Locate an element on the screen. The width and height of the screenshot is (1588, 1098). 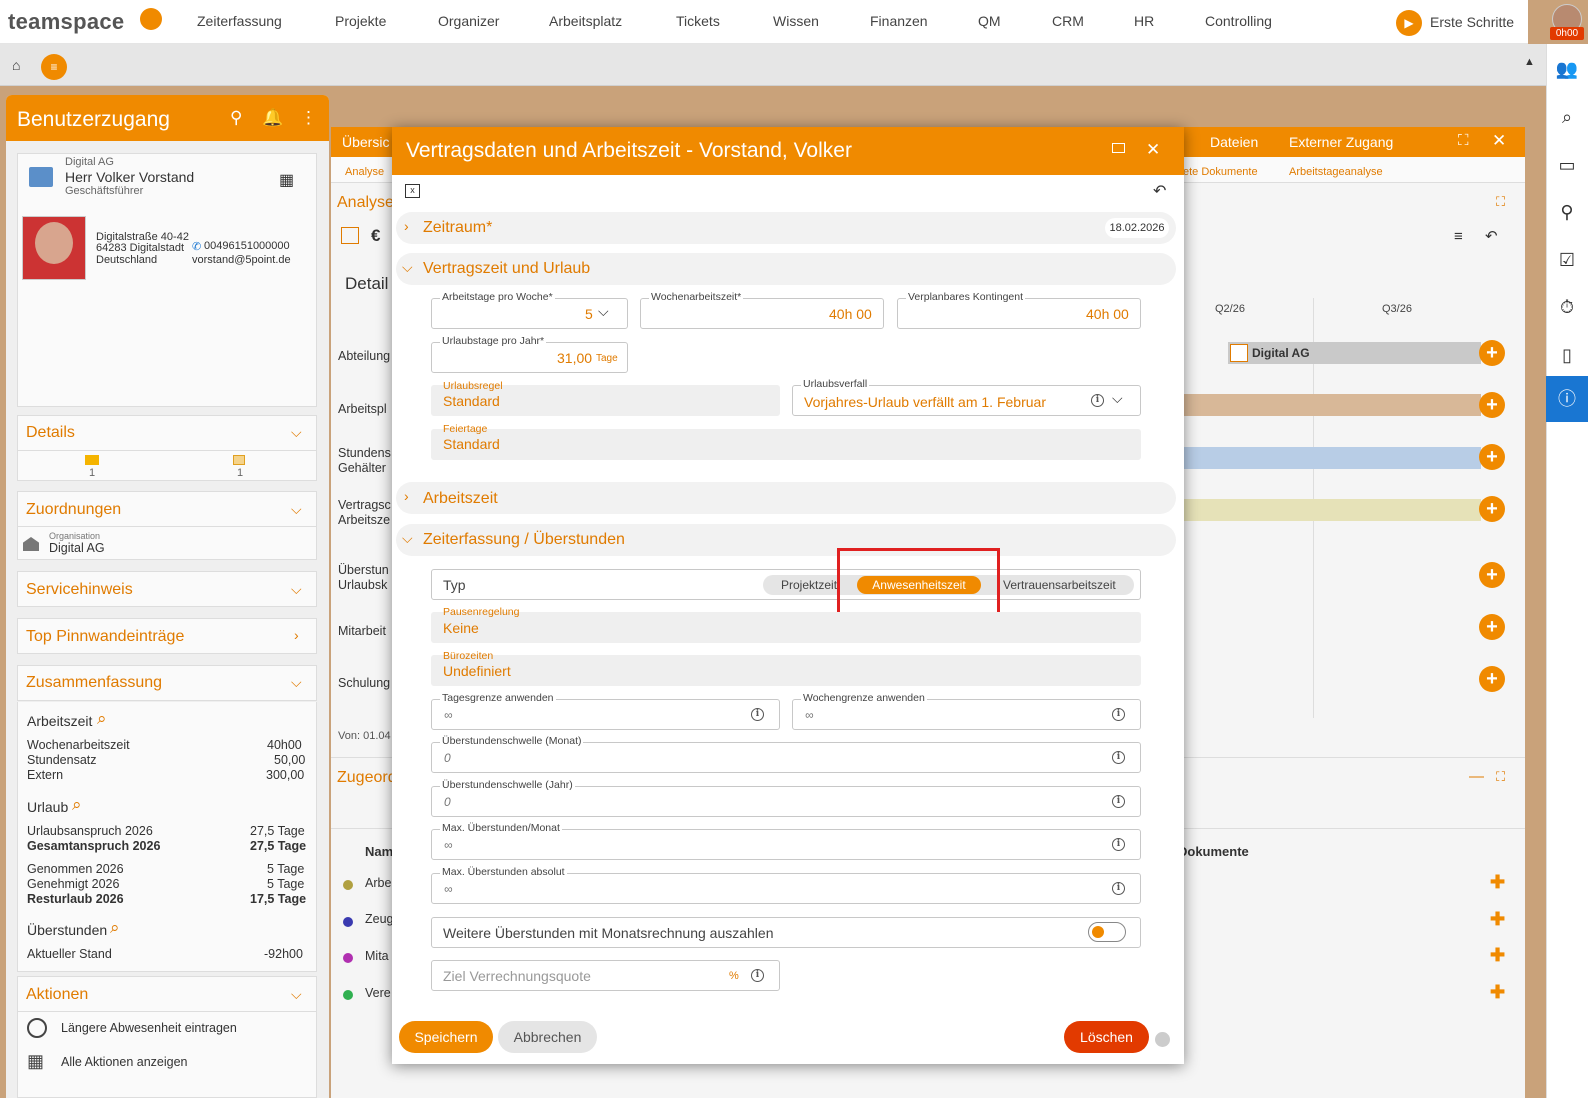
timeline-bar-arbeitsplatz is located at coordinates (1332, 405).